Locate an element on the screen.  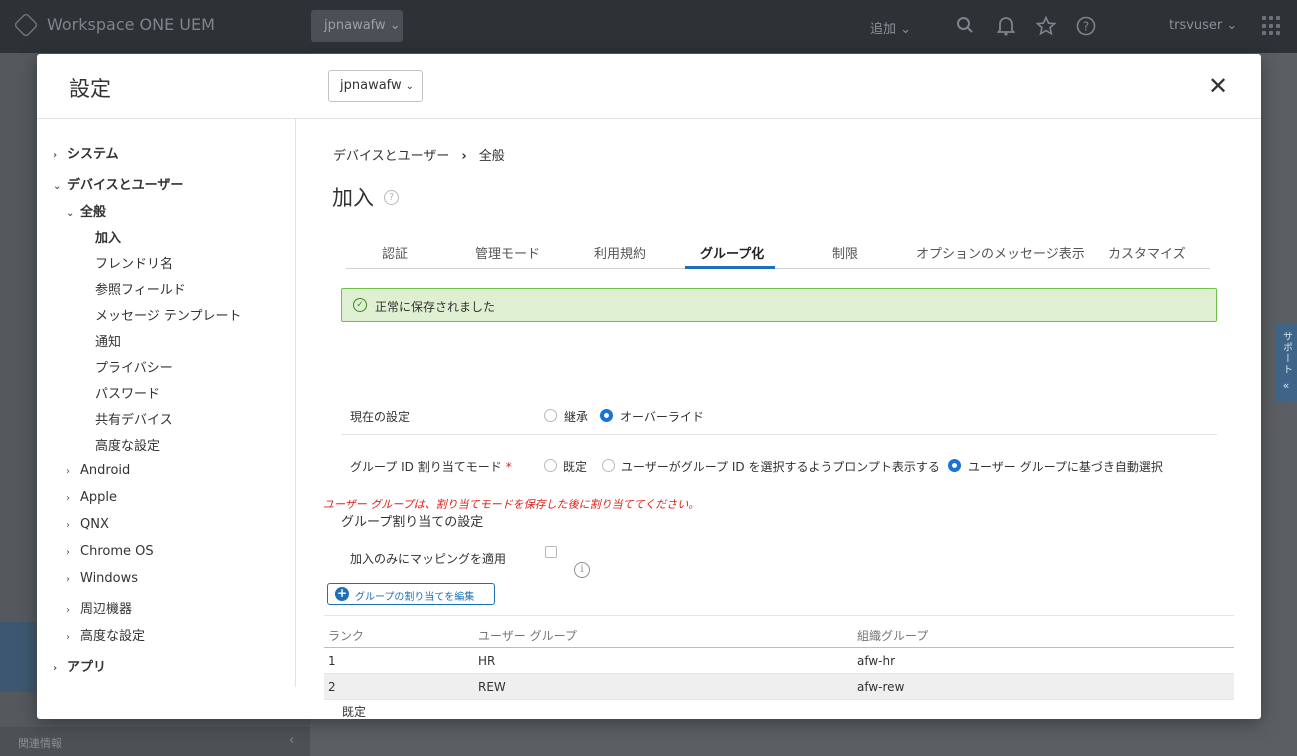
table-row: 2 REW afw-rew is located at coordinates (779, 687).